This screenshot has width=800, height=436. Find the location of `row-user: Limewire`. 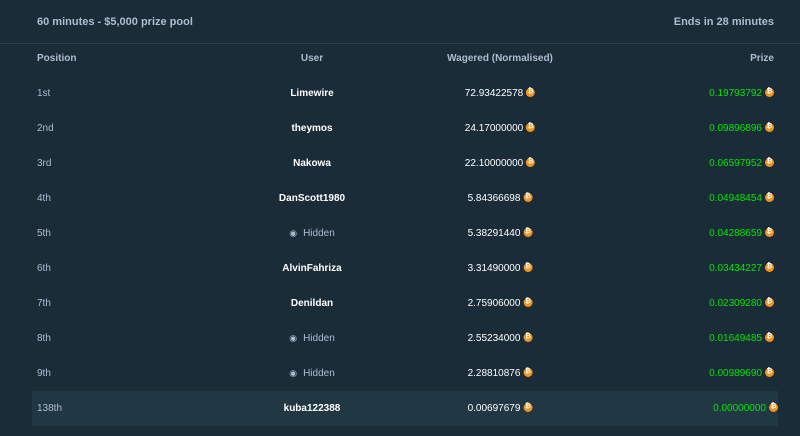

row-user: Limewire is located at coordinates (311, 93).